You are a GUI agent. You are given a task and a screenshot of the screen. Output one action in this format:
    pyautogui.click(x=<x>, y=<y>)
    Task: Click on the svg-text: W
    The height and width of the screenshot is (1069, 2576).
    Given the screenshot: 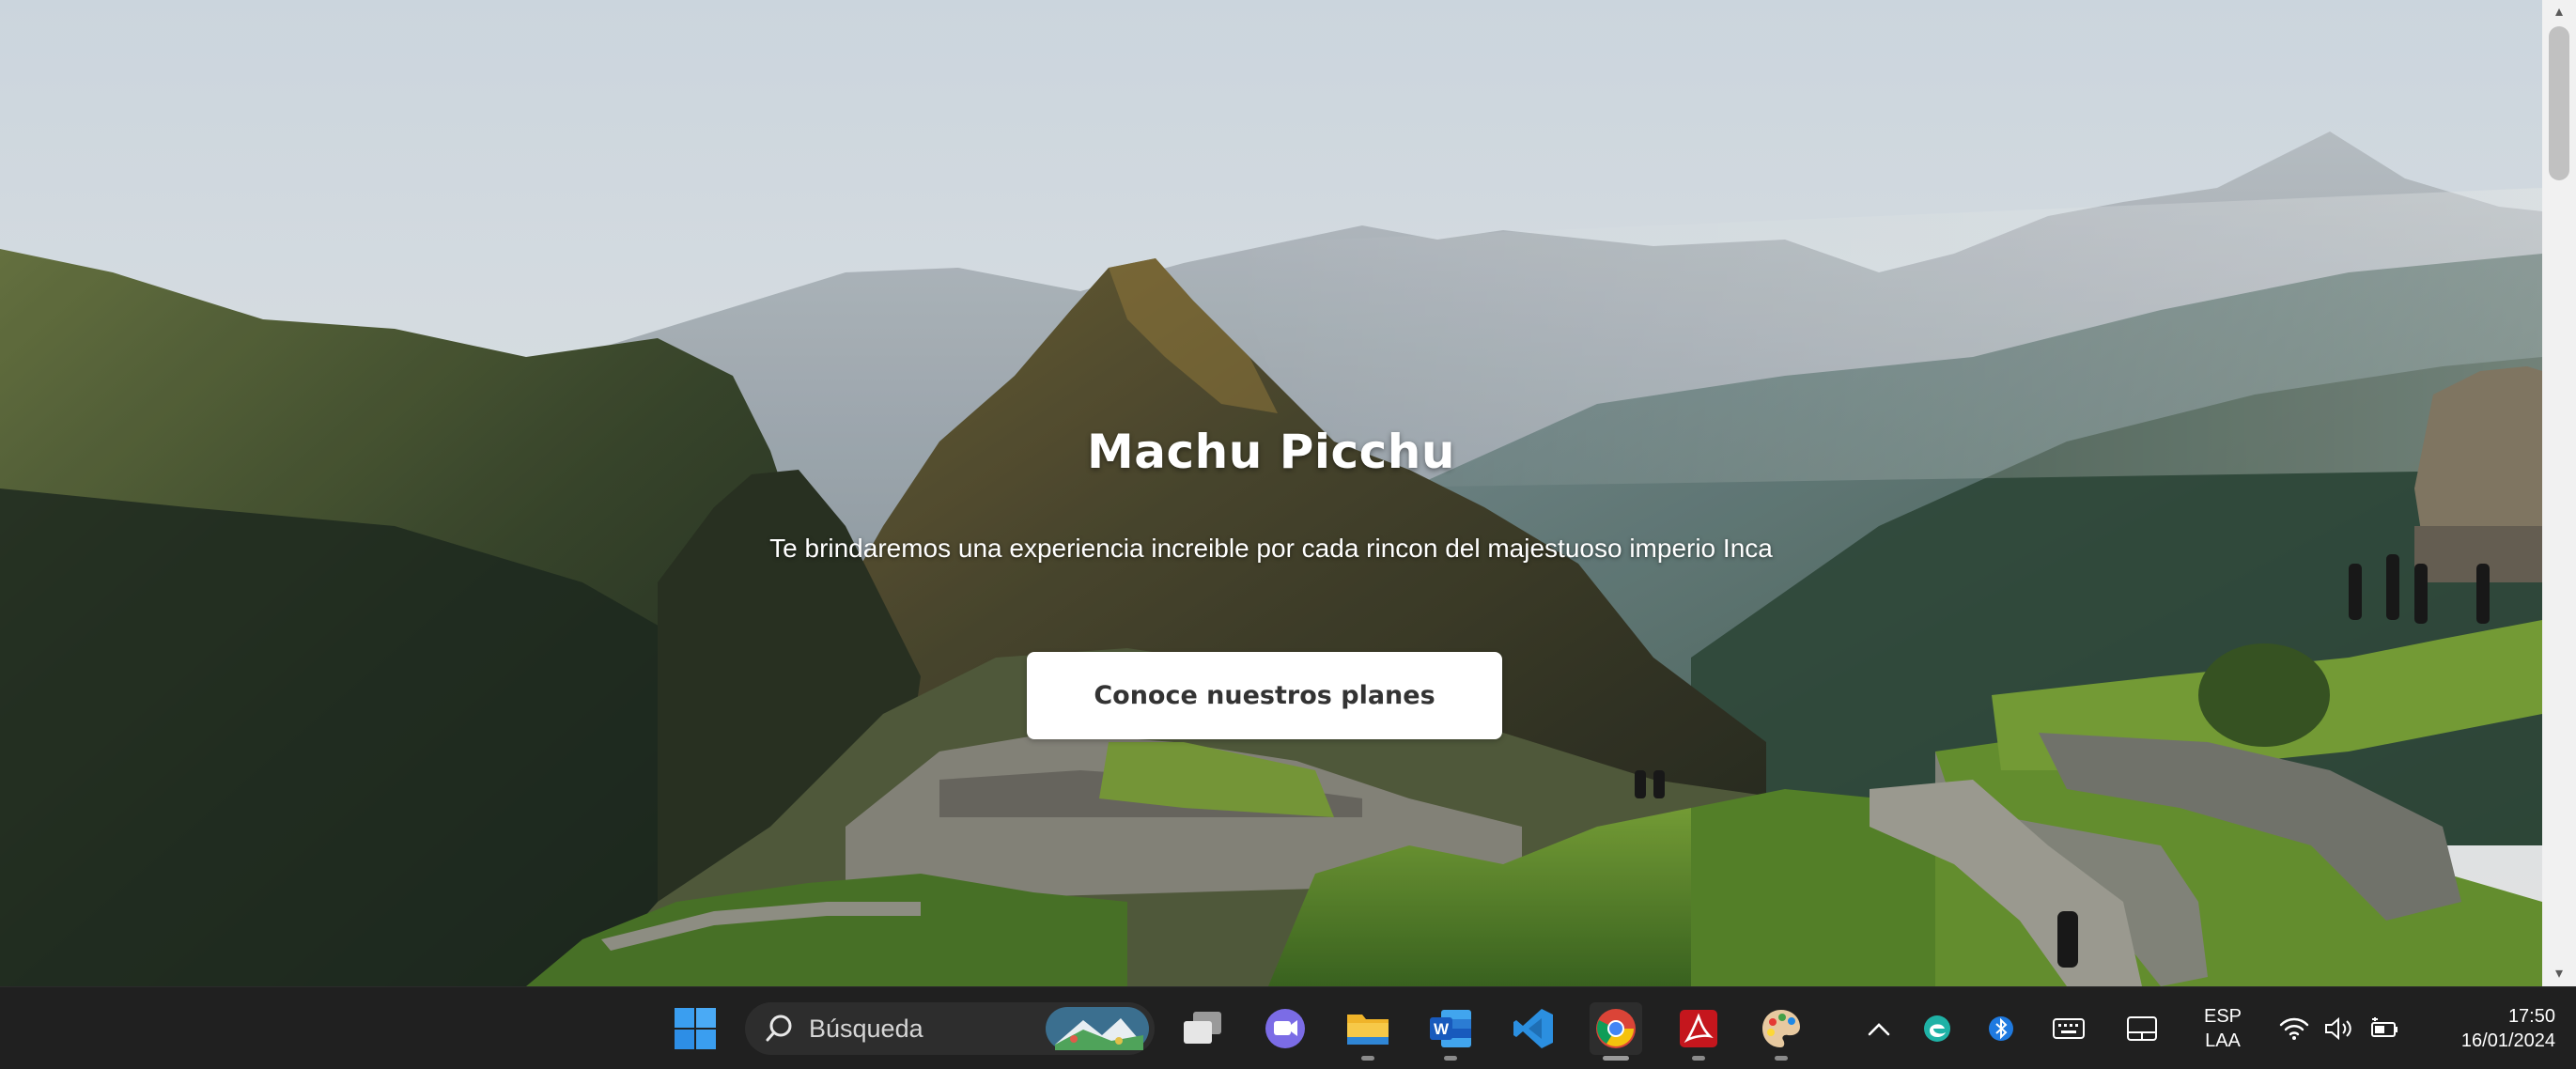 What is the action you would take?
    pyautogui.click(x=1442, y=1029)
    